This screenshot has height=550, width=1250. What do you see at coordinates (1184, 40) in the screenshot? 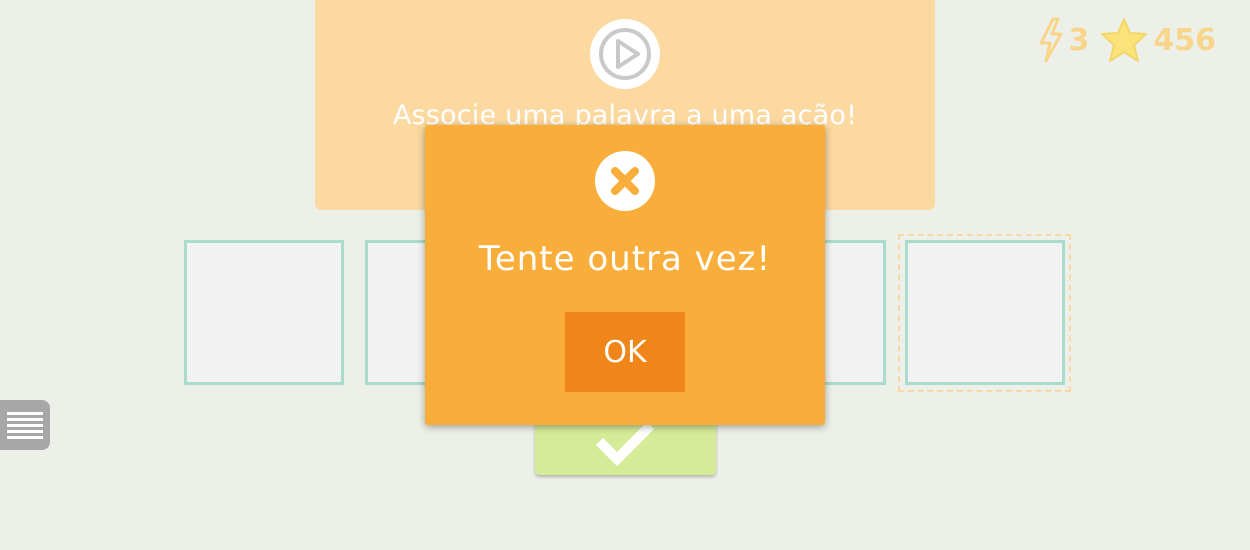
I see `score-value: 456` at bounding box center [1184, 40].